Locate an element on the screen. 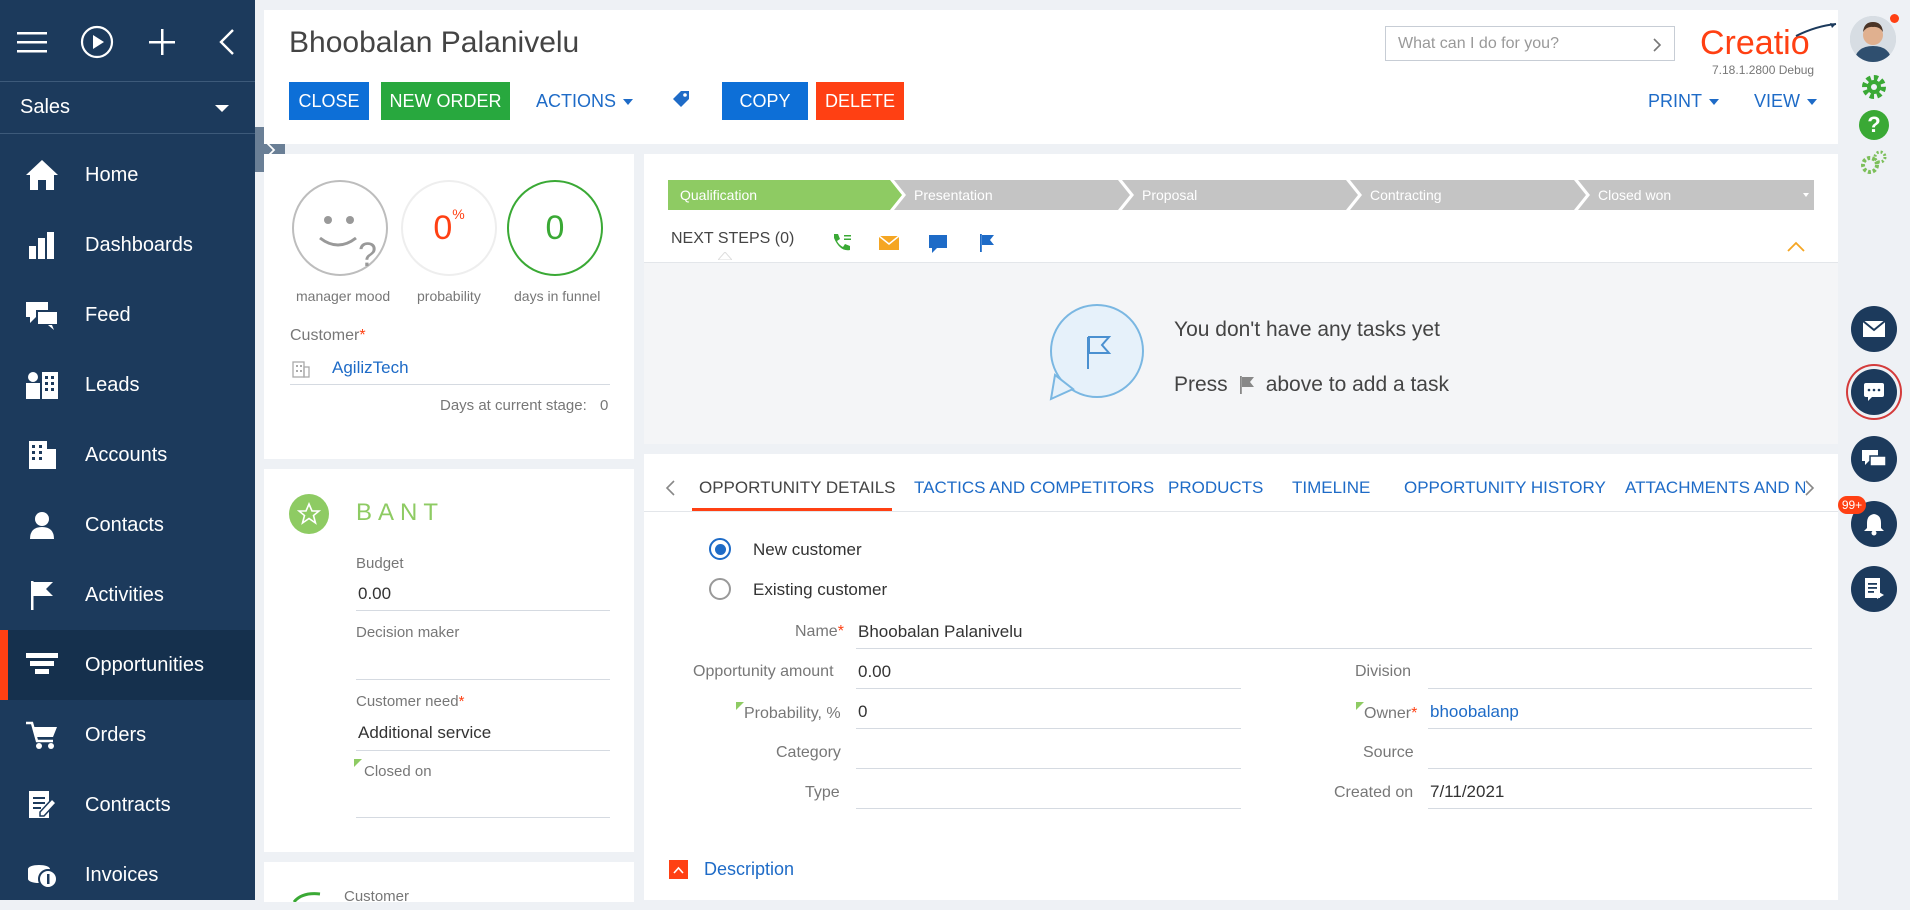 The height and width of the screenshot is (910, 1910). owner-label: Owner* is located at coordinates (1391, 713).